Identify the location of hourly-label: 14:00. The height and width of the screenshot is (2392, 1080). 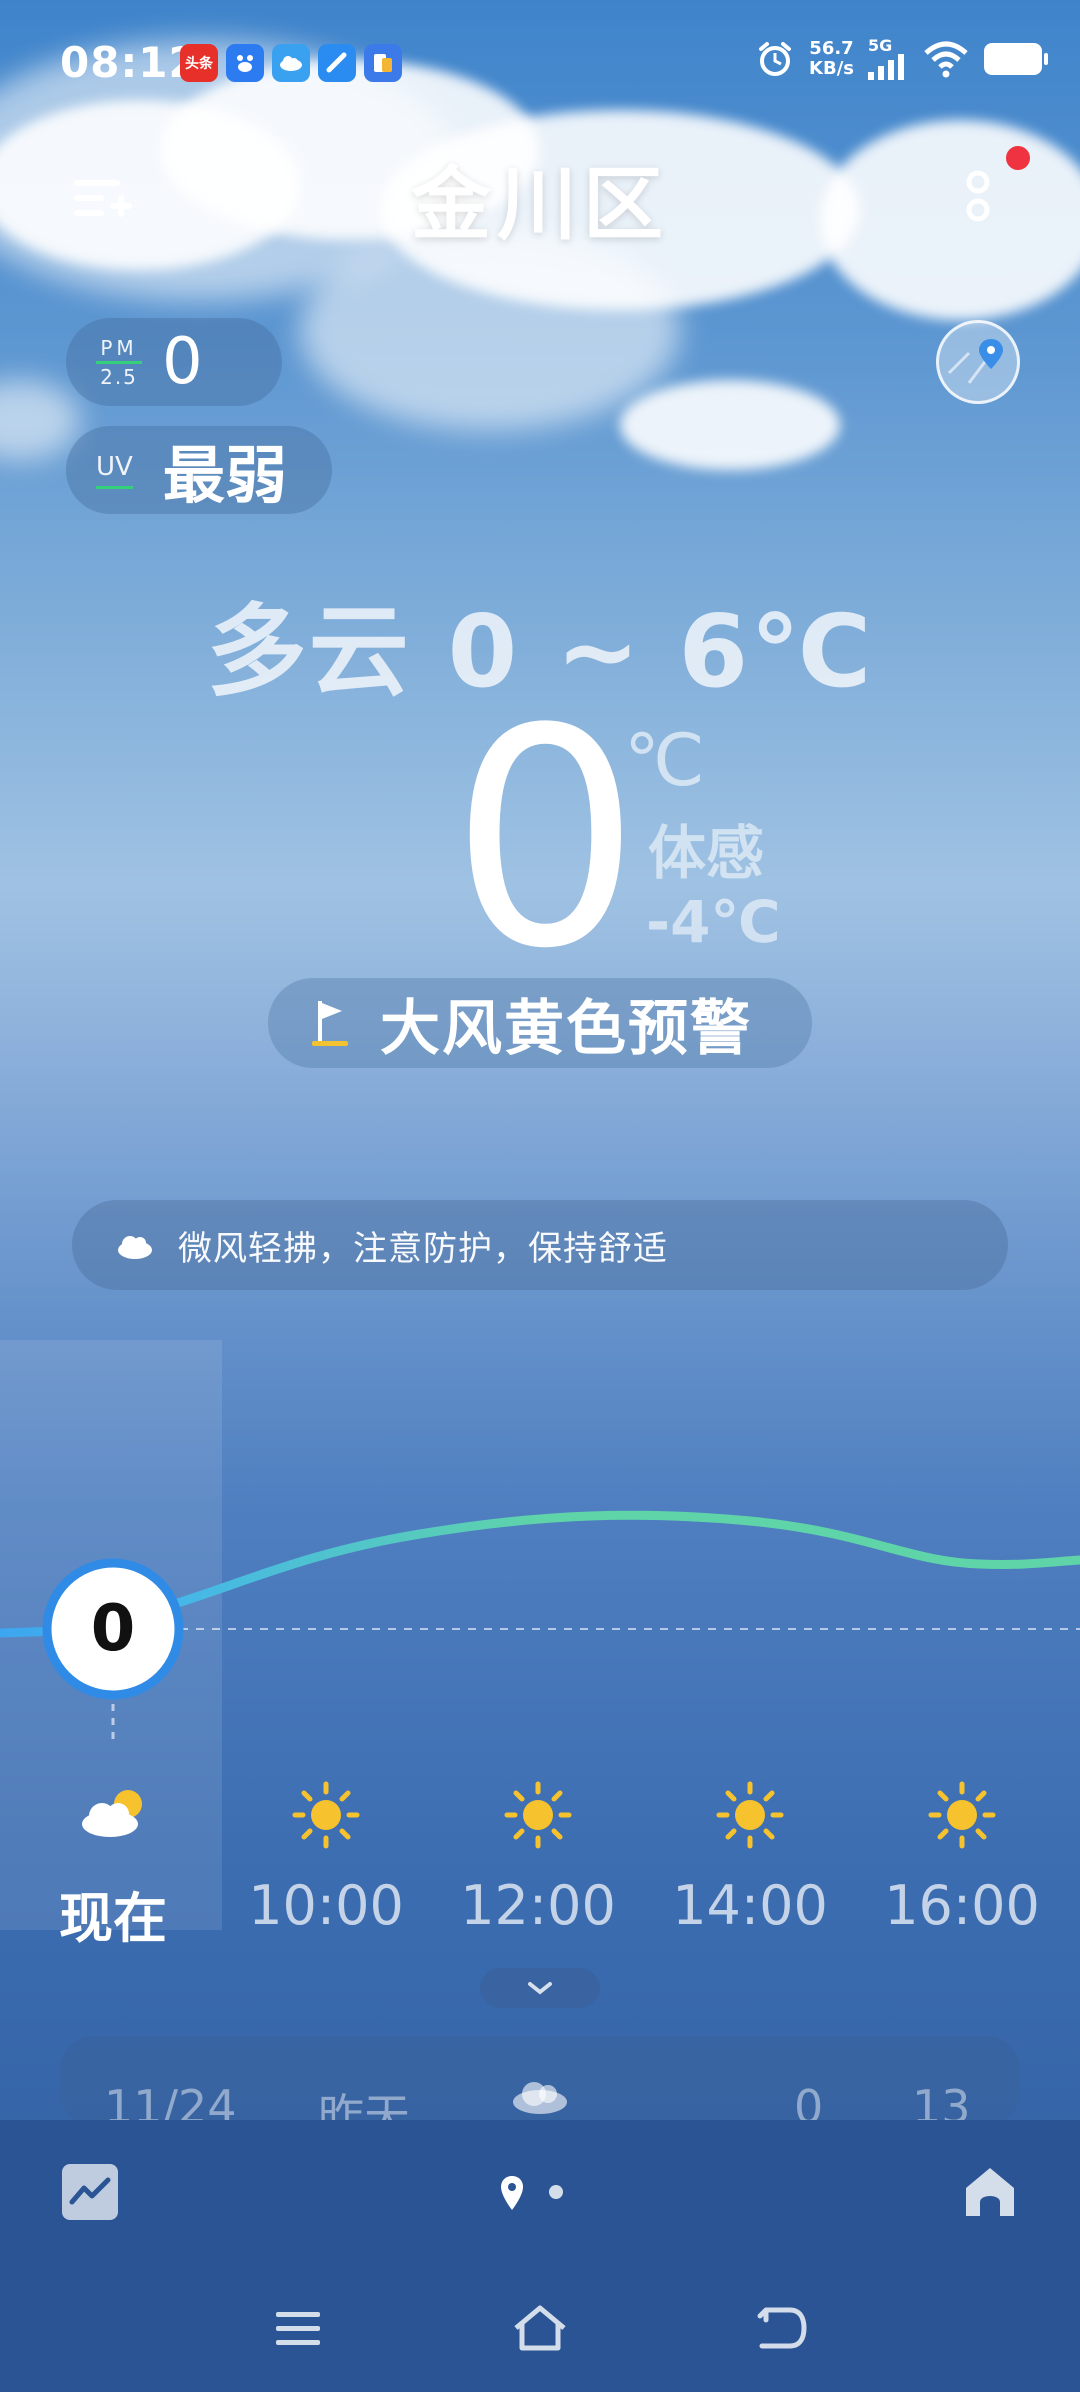
(750, 1905).